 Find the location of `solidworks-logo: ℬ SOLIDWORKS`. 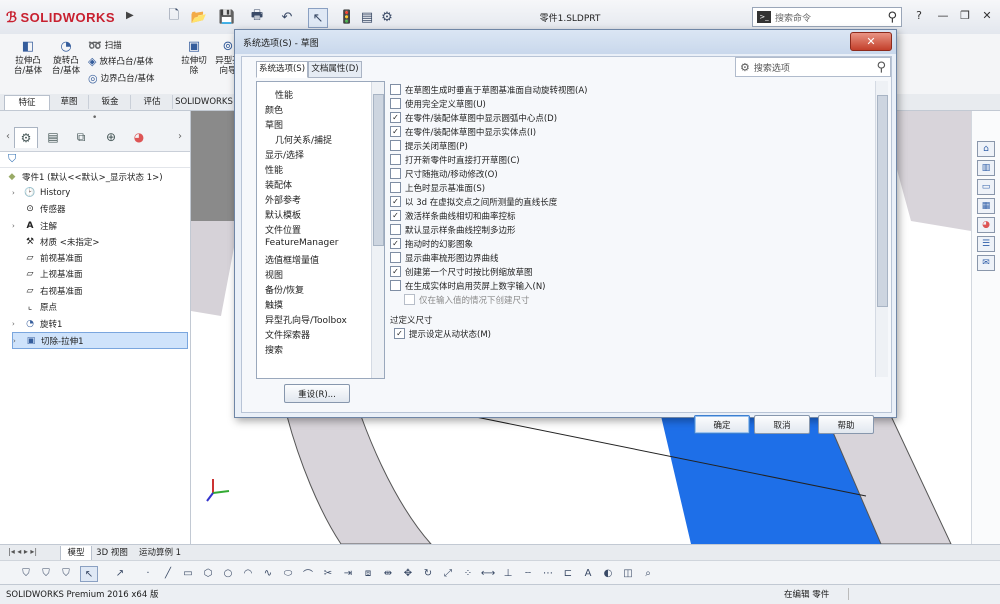

solidworks-logo: ℬ SOLIDWORKS is located at coordinates (65, 17).